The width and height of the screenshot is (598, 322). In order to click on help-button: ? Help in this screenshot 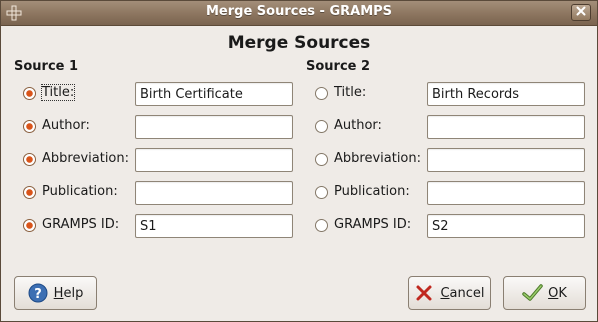, I will do `click(55, 293)`.